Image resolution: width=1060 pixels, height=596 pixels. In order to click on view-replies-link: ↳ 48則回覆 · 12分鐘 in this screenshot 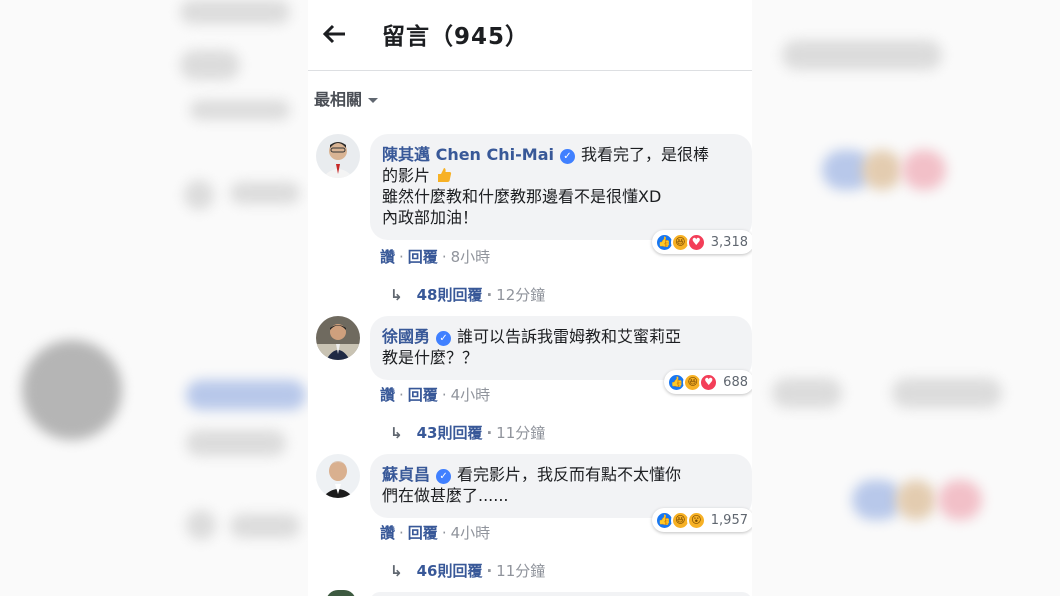, I will do `click(467, 294)`.